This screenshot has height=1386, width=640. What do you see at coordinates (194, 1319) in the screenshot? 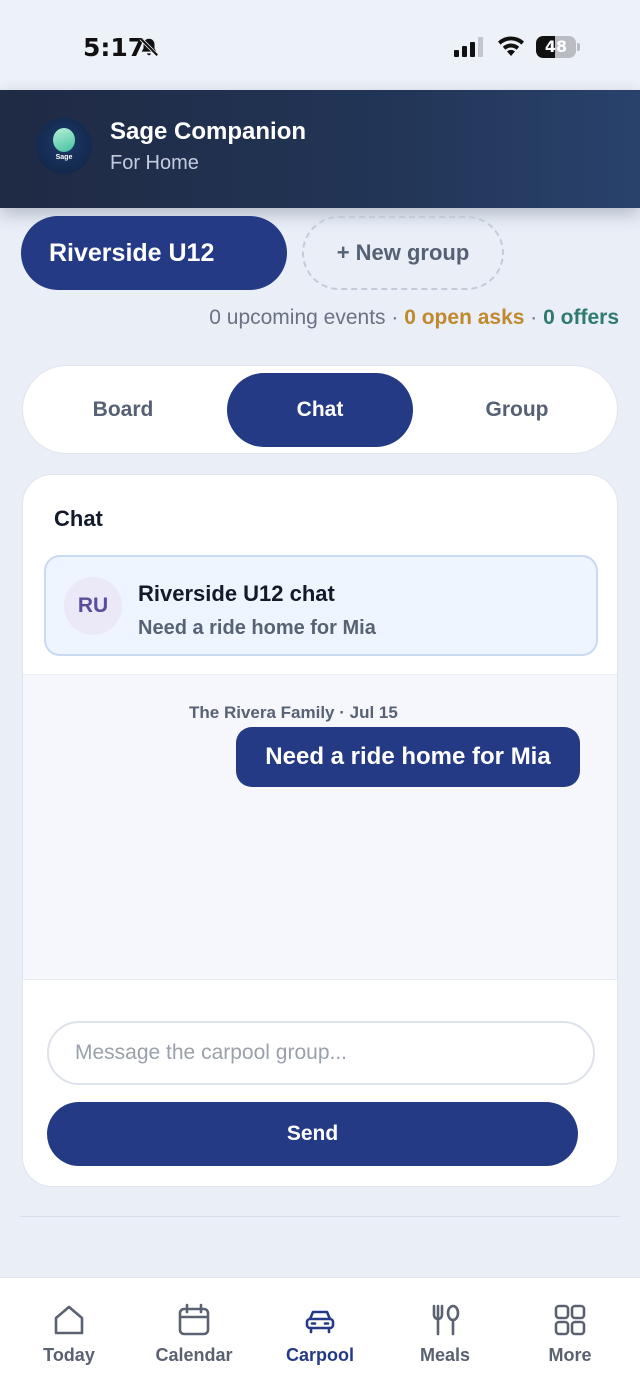
I see `calendar-icon` at bounding box center [194, 1319].